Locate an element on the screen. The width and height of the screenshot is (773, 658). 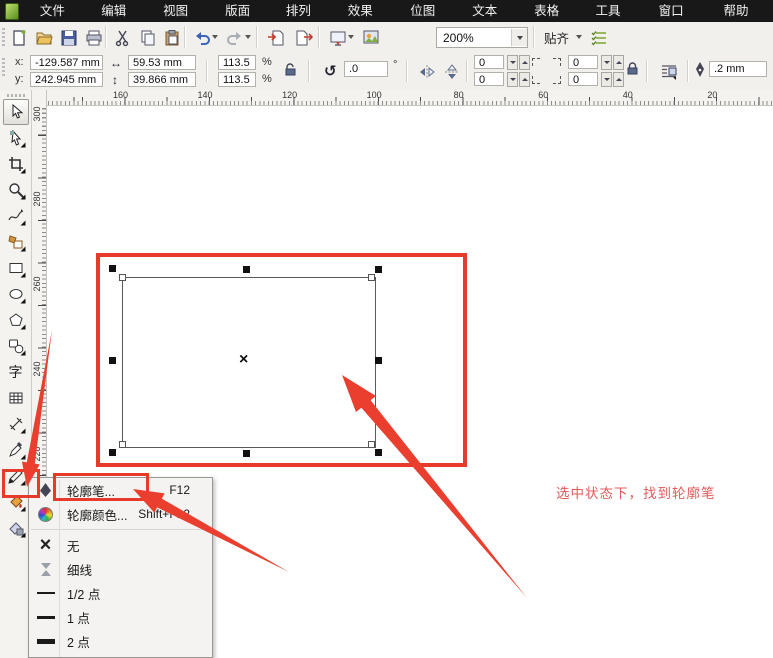
menu-item: 位图(B) is located at coordinates (428, 20).